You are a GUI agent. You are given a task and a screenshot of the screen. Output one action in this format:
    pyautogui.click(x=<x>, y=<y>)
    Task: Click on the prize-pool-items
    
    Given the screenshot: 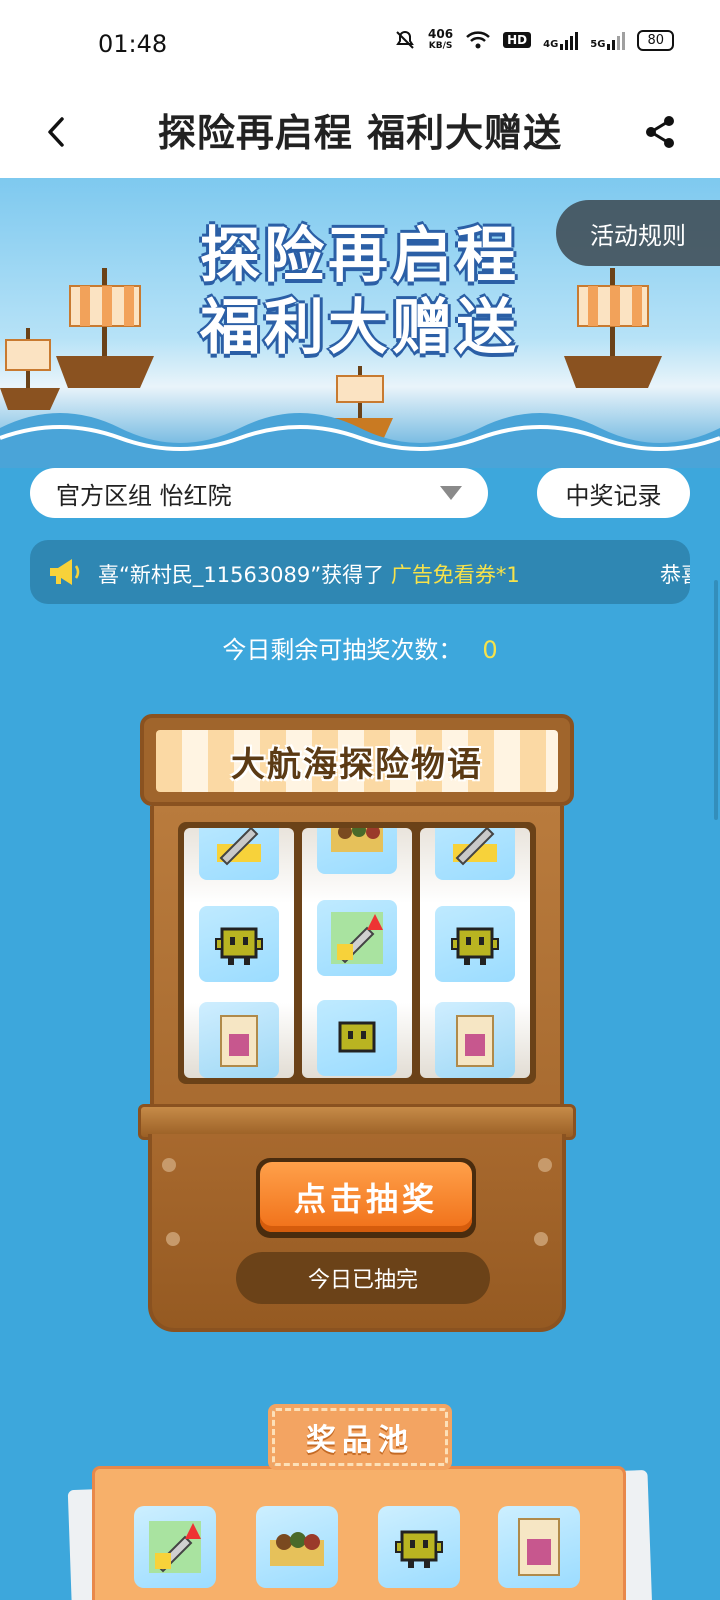 What is the action you would take?
    pyautogui.click(x=365, y=1551)
    